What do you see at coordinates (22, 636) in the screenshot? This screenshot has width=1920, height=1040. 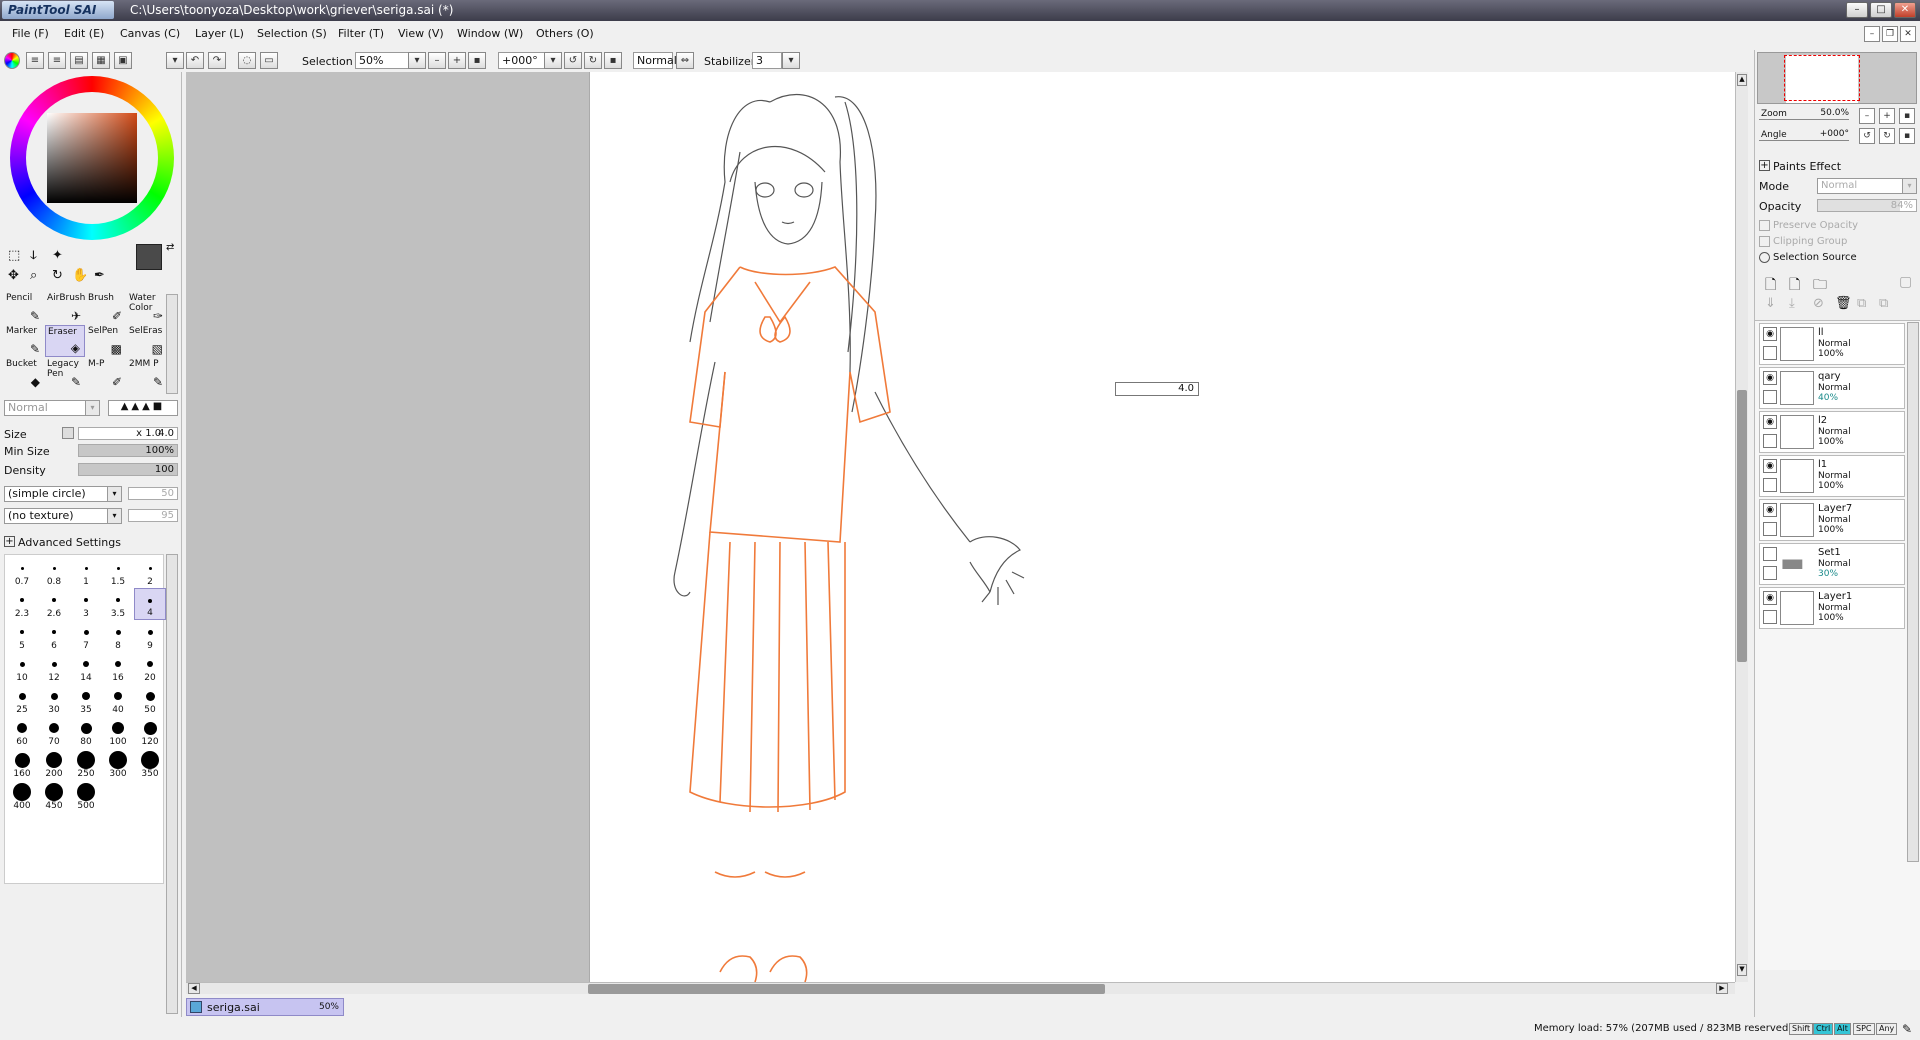 I see `brush-size-option: 5` at bounding box center [22, 636].